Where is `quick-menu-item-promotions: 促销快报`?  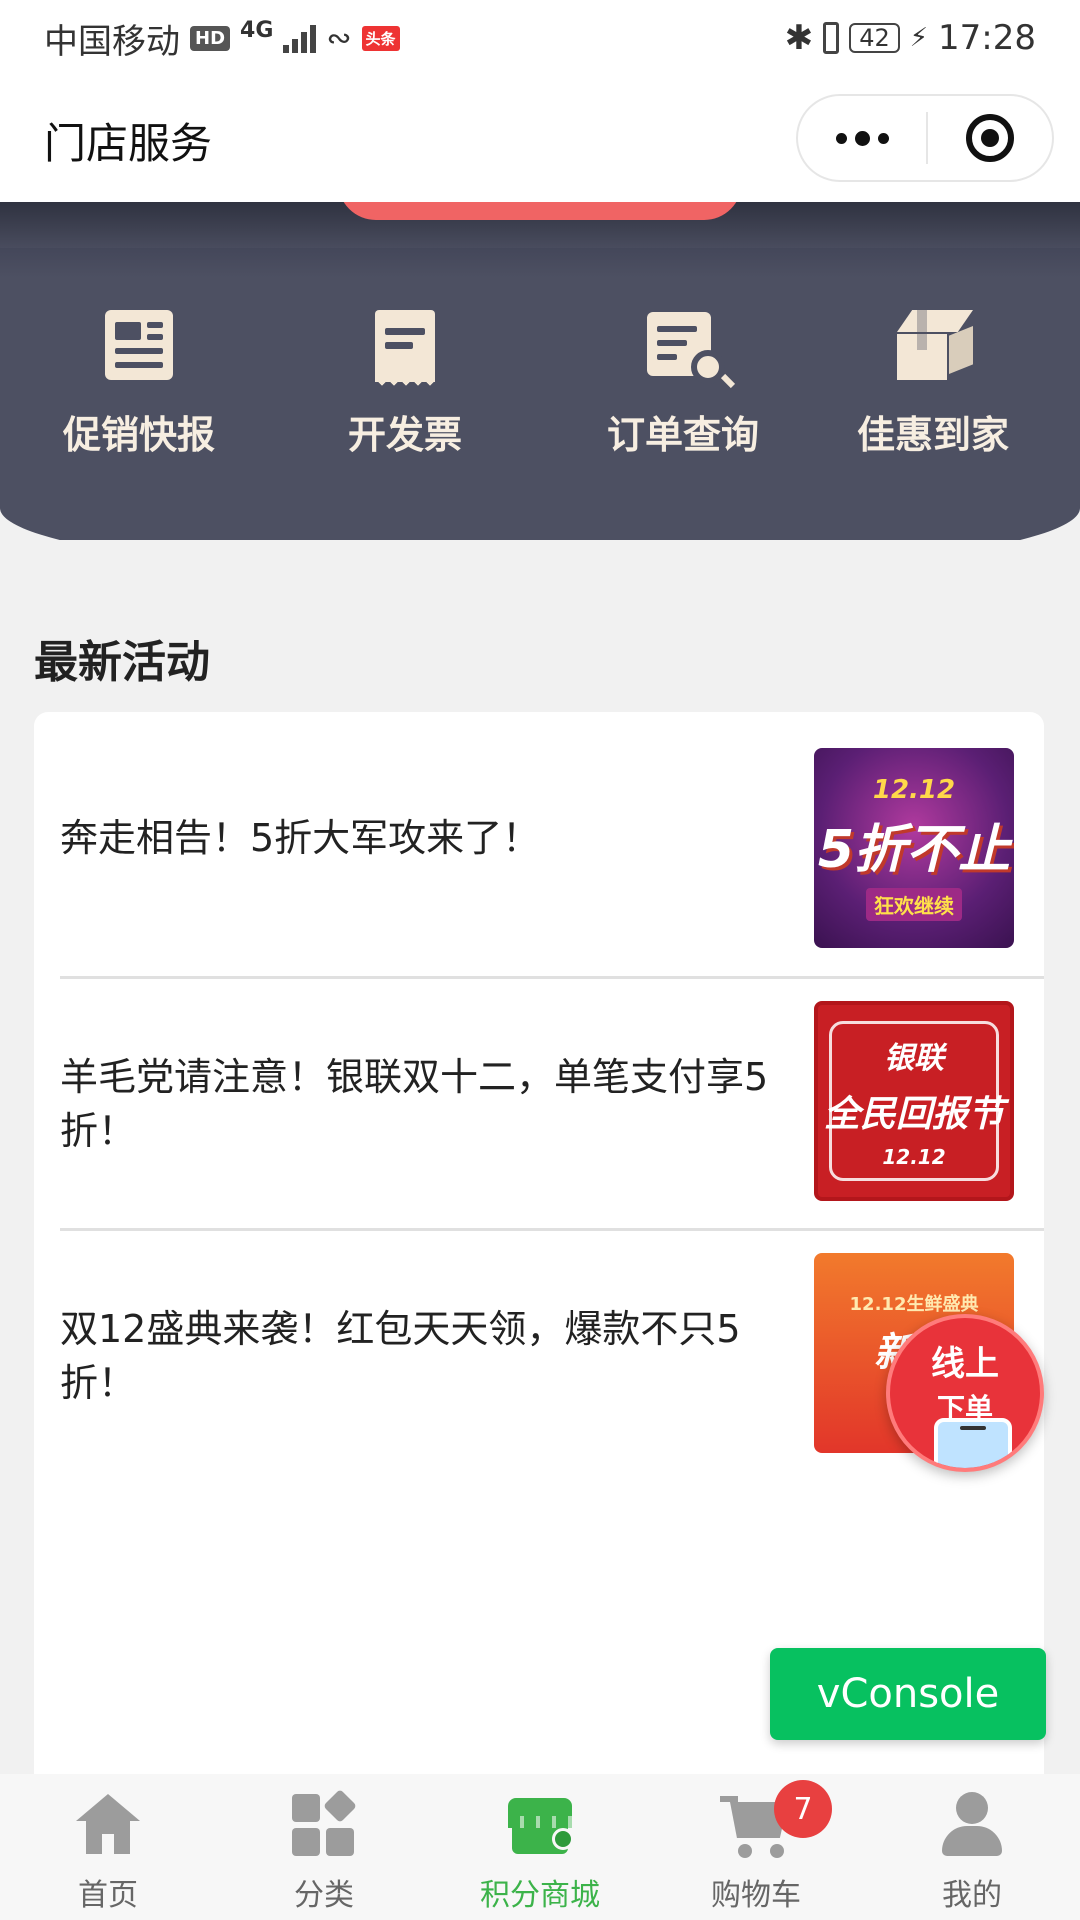 quick-menu-item-promotions: 促销快报 is located at coordinates (139, 384).